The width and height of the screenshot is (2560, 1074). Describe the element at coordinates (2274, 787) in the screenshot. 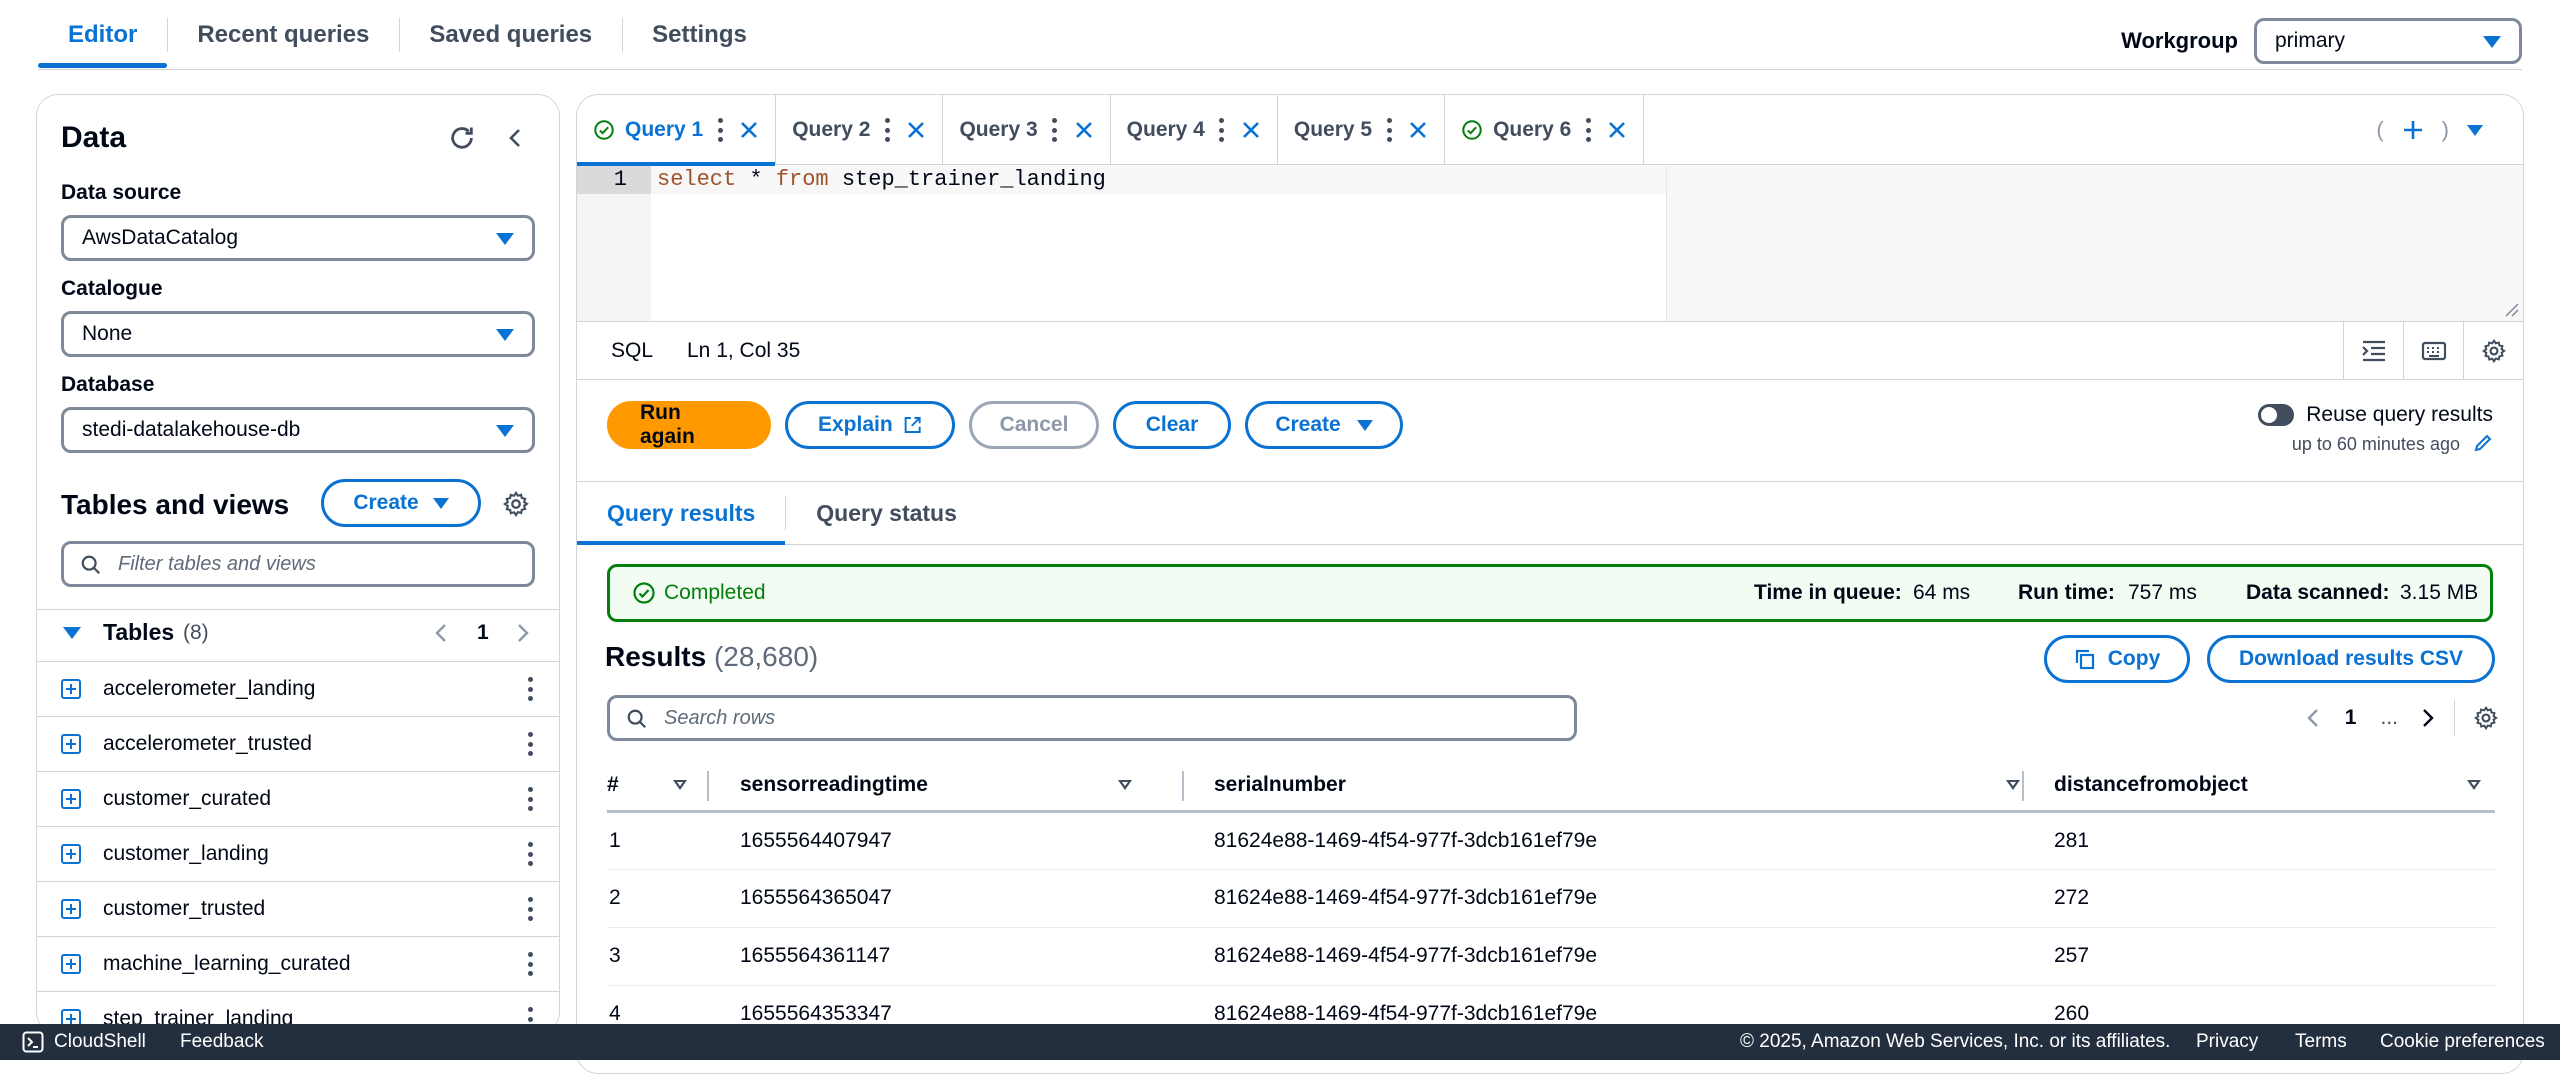

I see `column-header-distancefromobject: distancefromobject` at that location.